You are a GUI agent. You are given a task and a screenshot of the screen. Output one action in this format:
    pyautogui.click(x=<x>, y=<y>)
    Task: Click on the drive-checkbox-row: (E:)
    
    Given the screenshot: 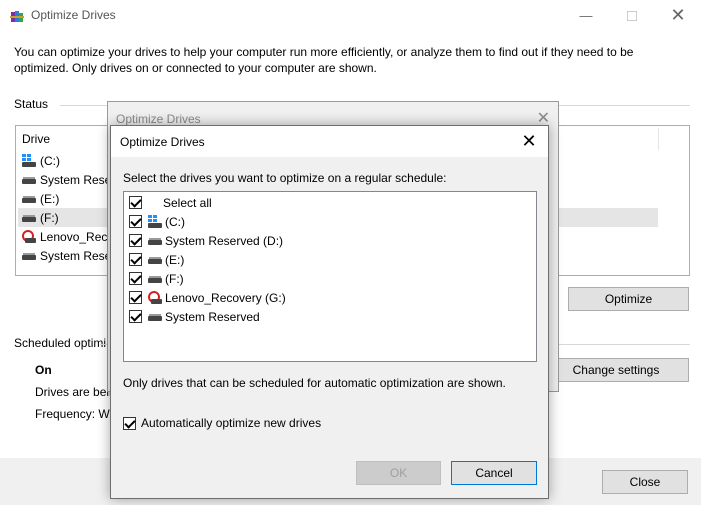 What is the action you would take?
    pyautogui.click(x=156, y=259)
    